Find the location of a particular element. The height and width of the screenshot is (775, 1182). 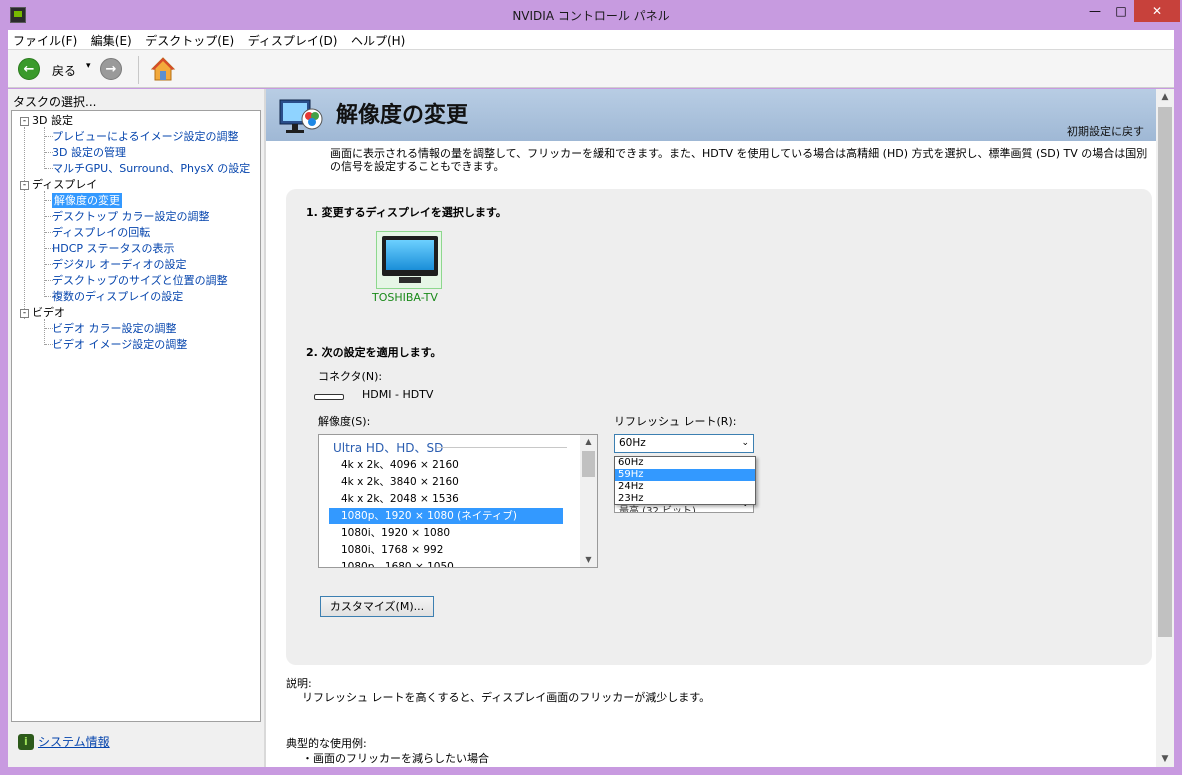

tree-item-rotate-display: ディスプレイの回転 is located at coordinates (101, 232).